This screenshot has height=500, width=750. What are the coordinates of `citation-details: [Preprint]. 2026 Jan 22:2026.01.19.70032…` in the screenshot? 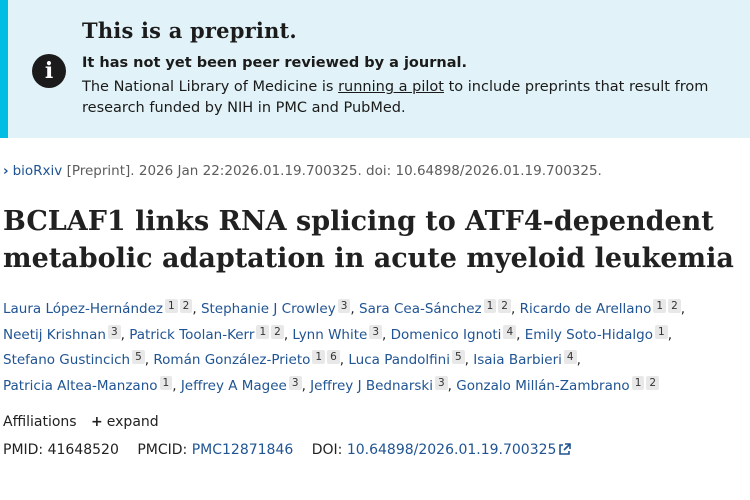 It's located at (334, 171).